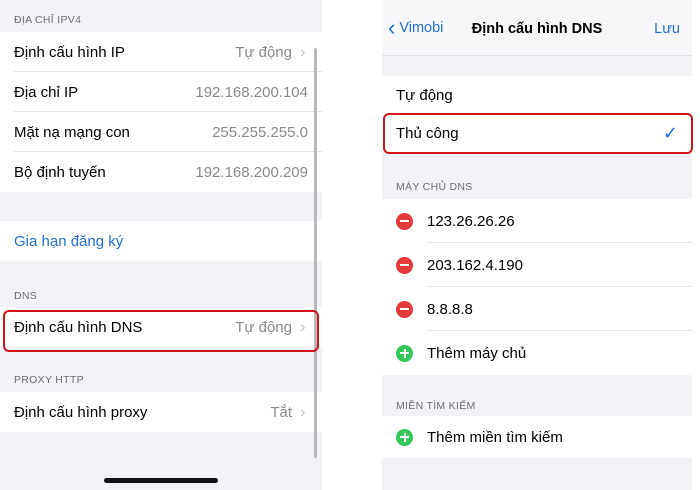 This screenshot has width=700, height=490. Describe the element at coordinates (161, 412) in the screenshot. I see `proxy-config-row: Định cấu hình proxy Tắt ›` at that location.